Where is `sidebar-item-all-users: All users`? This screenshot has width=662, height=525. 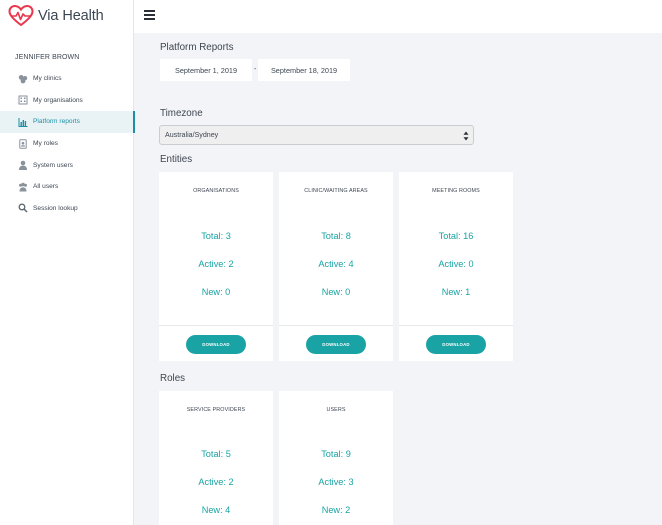
sidebar-item-all-users: All users is located at coordinates (67, 187).